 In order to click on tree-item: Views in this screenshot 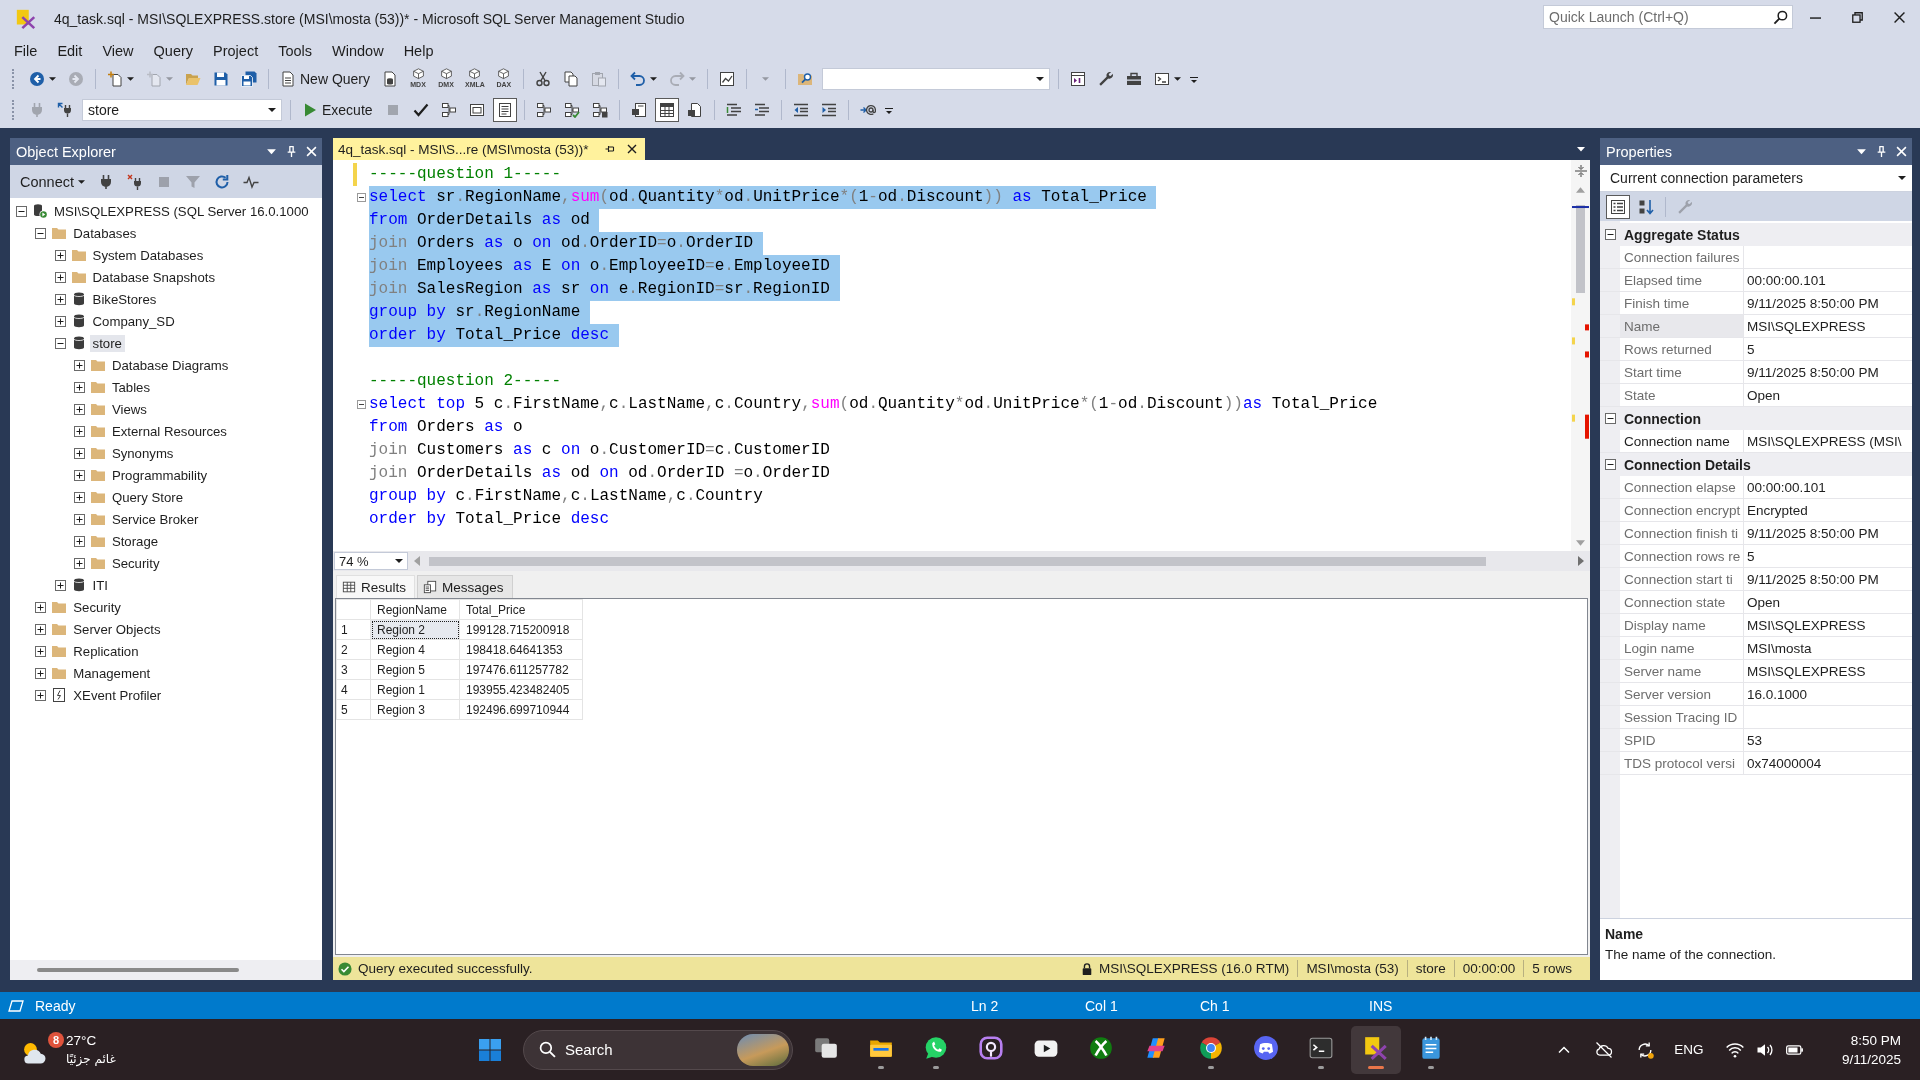, I will do `click(129, 409)`.